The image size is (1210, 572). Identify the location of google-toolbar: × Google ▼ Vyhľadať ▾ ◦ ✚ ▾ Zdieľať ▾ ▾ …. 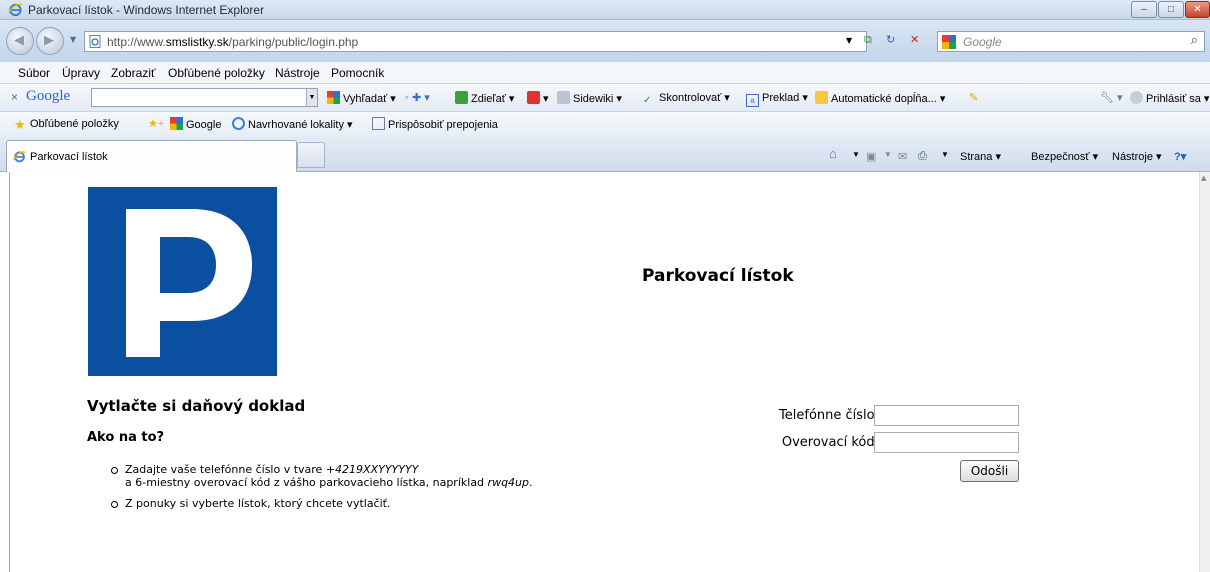
(605, 98).